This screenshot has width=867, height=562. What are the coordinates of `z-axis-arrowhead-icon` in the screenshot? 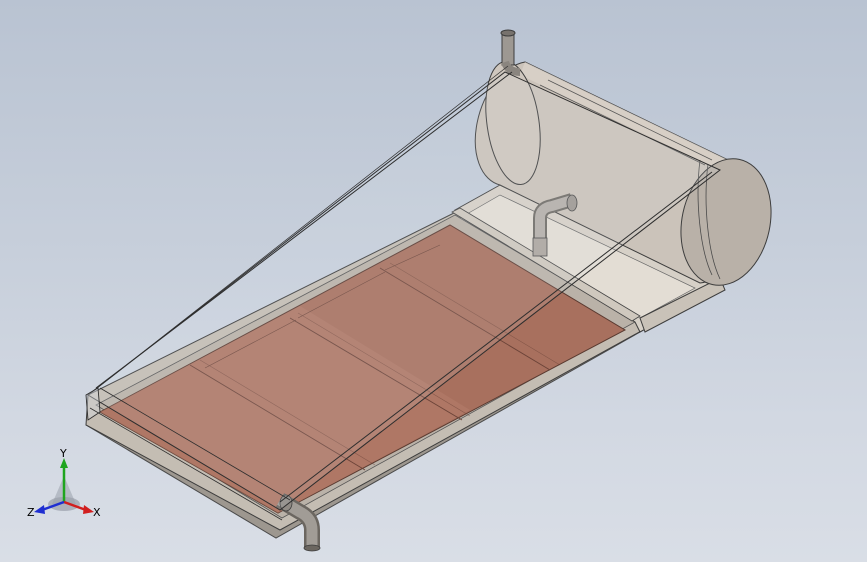 It's located at (39, 509).